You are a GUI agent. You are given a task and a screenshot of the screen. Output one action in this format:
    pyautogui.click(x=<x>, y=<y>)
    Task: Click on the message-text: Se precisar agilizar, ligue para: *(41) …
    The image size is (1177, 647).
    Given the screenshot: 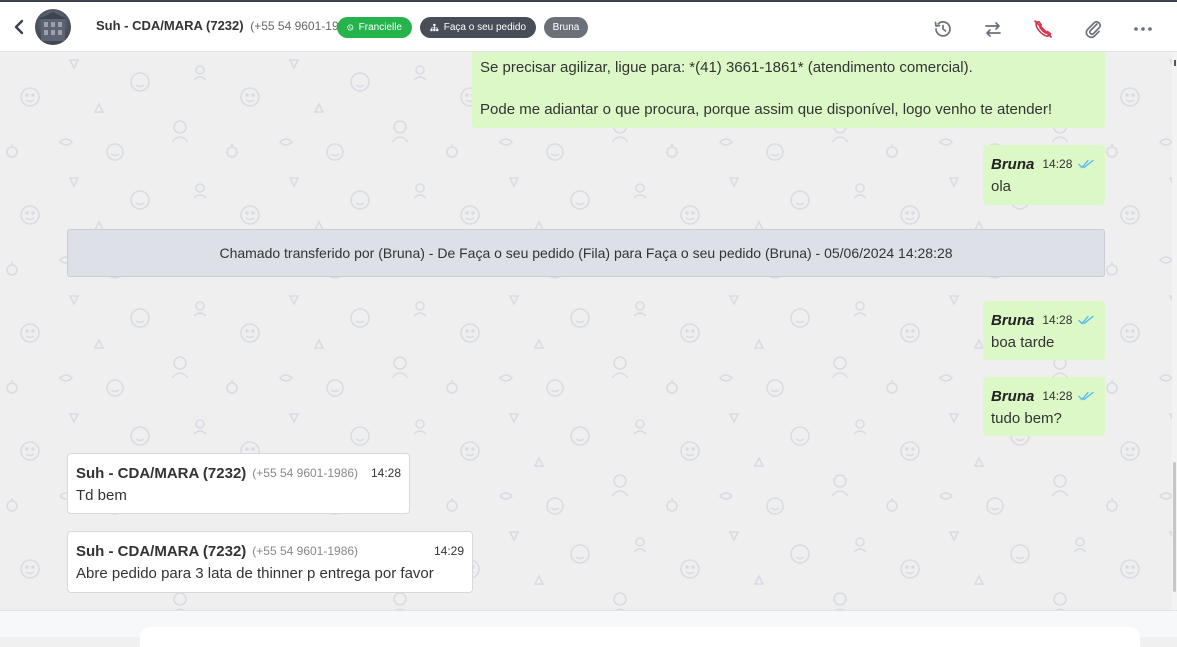 What is the action you would take?
    pyautogui.click(x=726, y=67)
    